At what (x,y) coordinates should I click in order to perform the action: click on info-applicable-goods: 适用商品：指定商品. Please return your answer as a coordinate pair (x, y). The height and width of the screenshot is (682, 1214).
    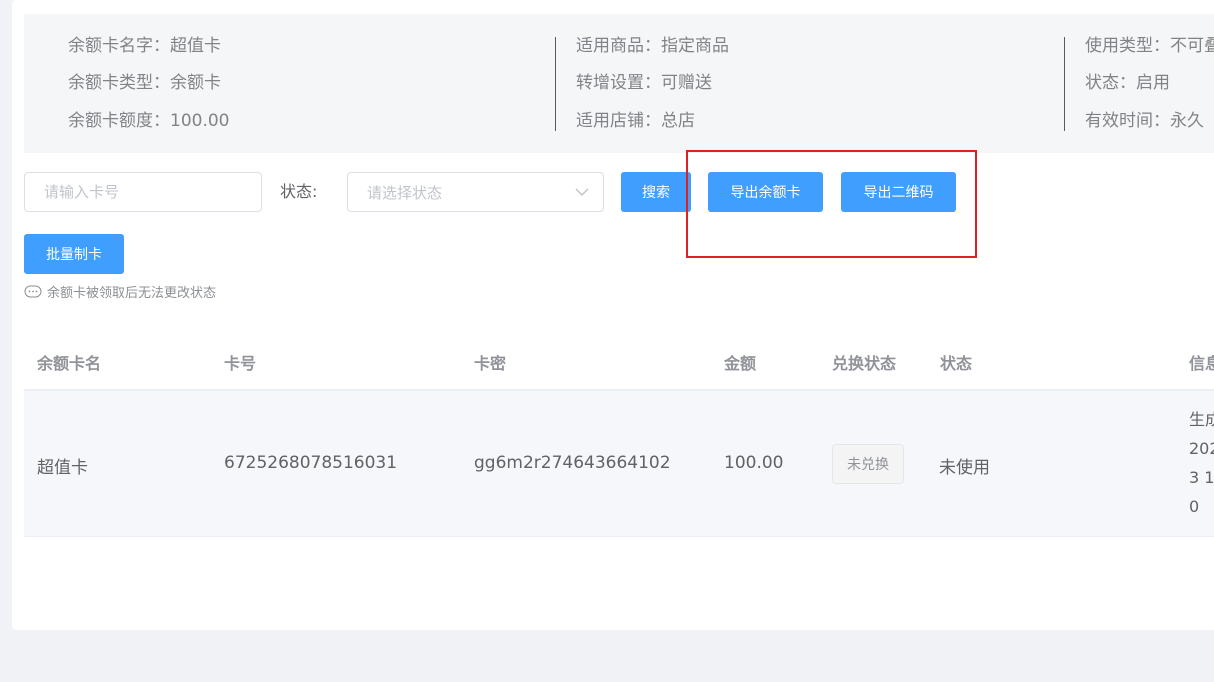
    Looking at the image, I should click on (652, 46).